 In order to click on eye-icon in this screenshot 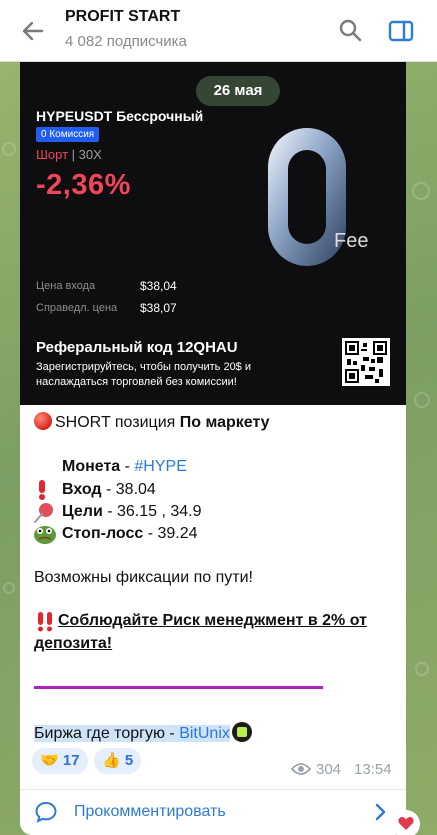, I will do `click(301, 769)`.